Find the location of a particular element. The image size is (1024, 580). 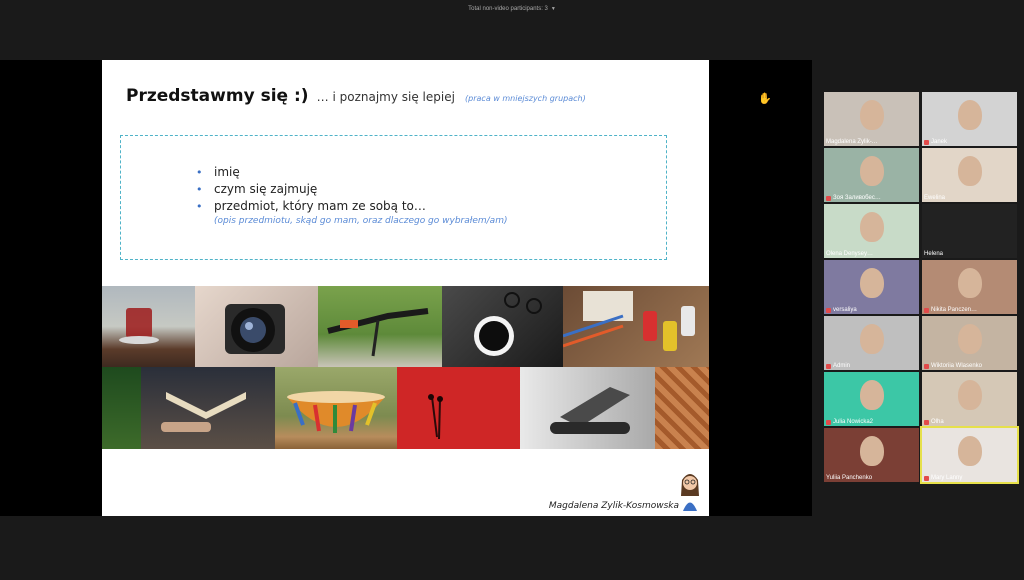

list-item: • czym się zajmuję is located at coordinates (351, 189).